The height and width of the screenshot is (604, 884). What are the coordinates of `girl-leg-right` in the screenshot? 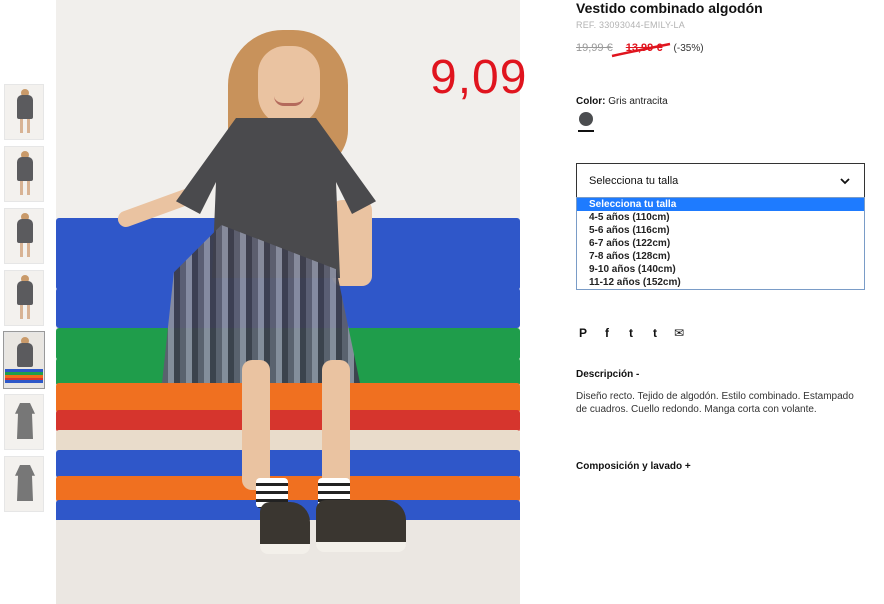 It's located at (336, 425).